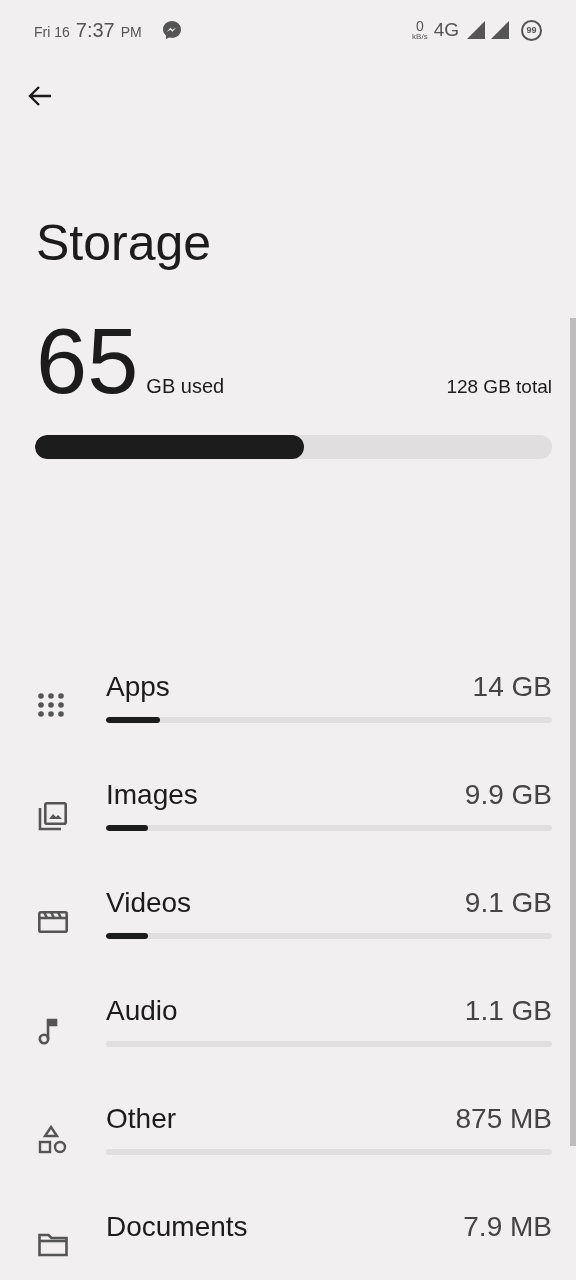 The width and height of the screenshot is (576, 1280). What do you see at coordinates (142, 1011) in the screenshot?
I see `category-label: Audio` at bounding box center [142, 1011].